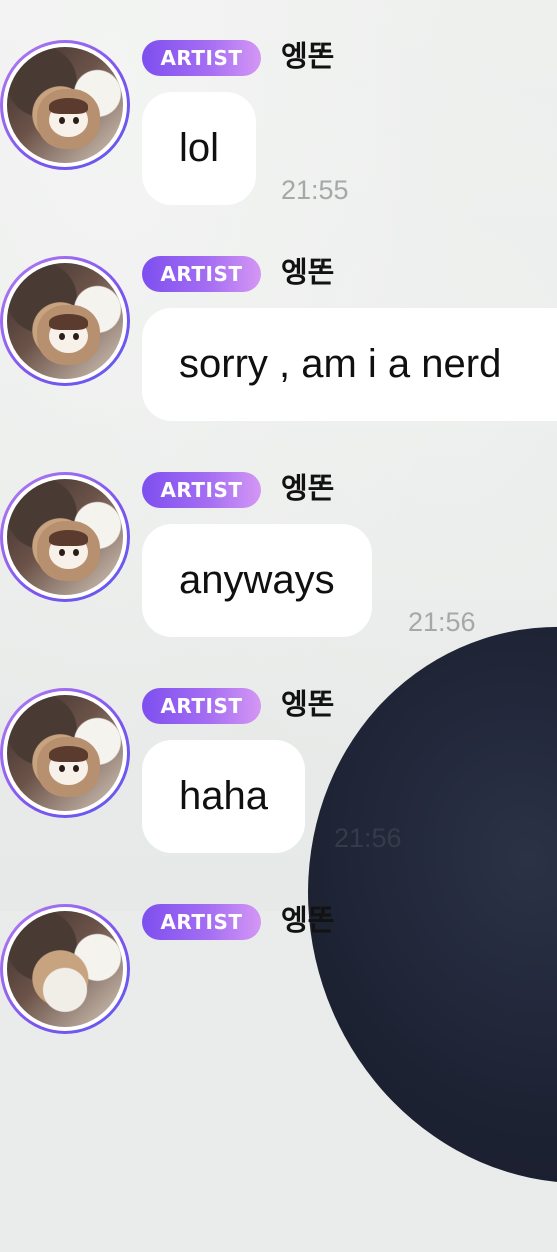 The height and width of the screenshot is (1252, 557). I want to click on message-timestamp: 21:55, so click(315, 190).